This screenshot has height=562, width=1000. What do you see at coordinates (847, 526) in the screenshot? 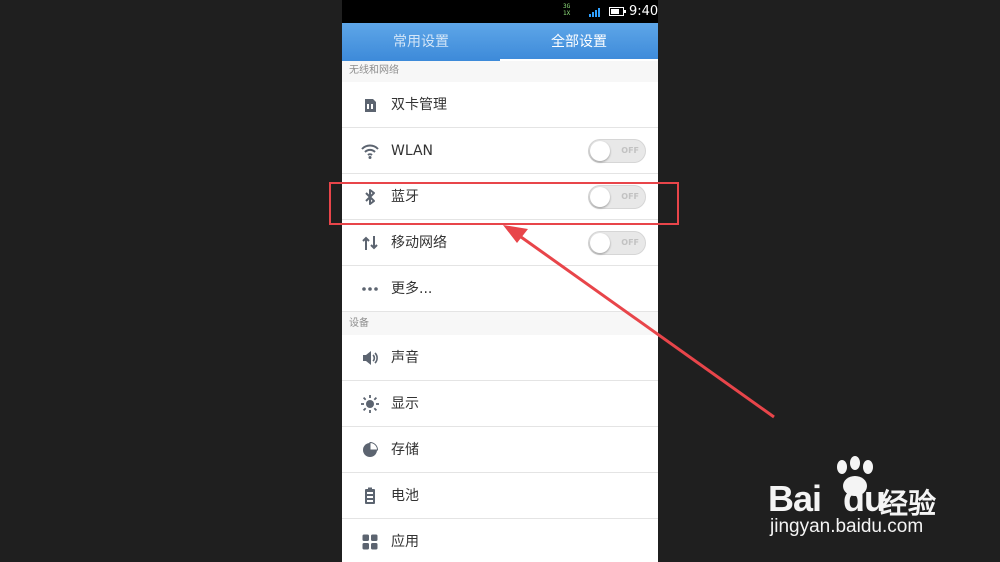
I see `watermark-url: jingyan.baidu.com` at bounding box center [847, 526].